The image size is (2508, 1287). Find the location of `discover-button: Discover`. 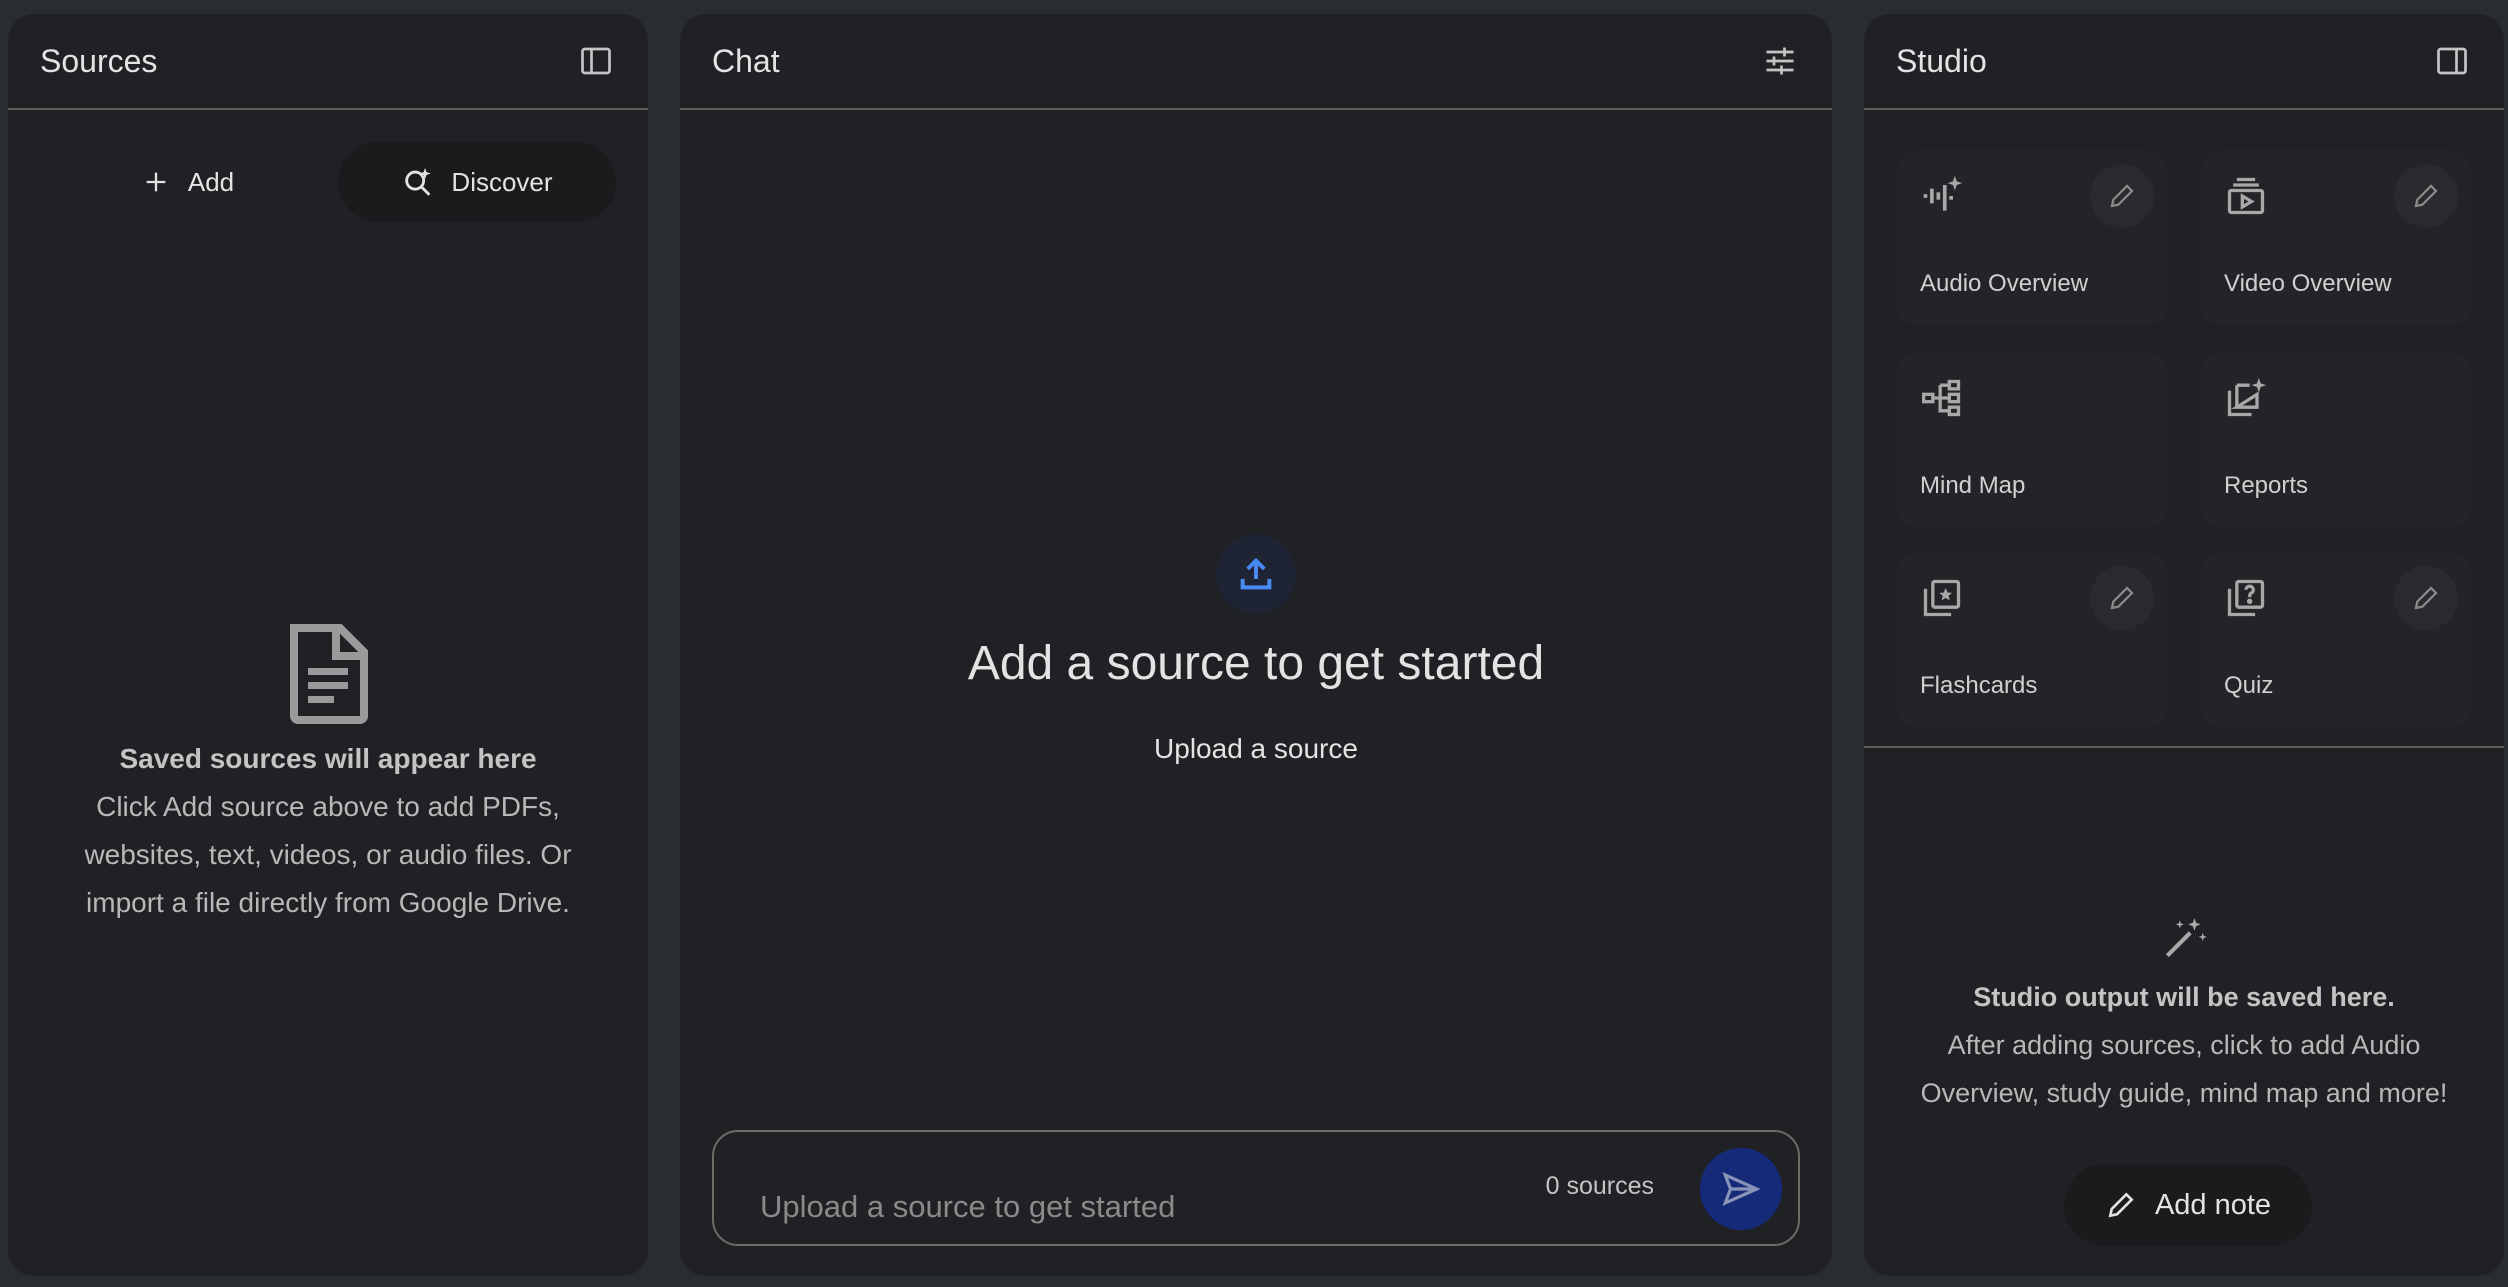

discover-button: Discover is located at coordinates (477, 182).